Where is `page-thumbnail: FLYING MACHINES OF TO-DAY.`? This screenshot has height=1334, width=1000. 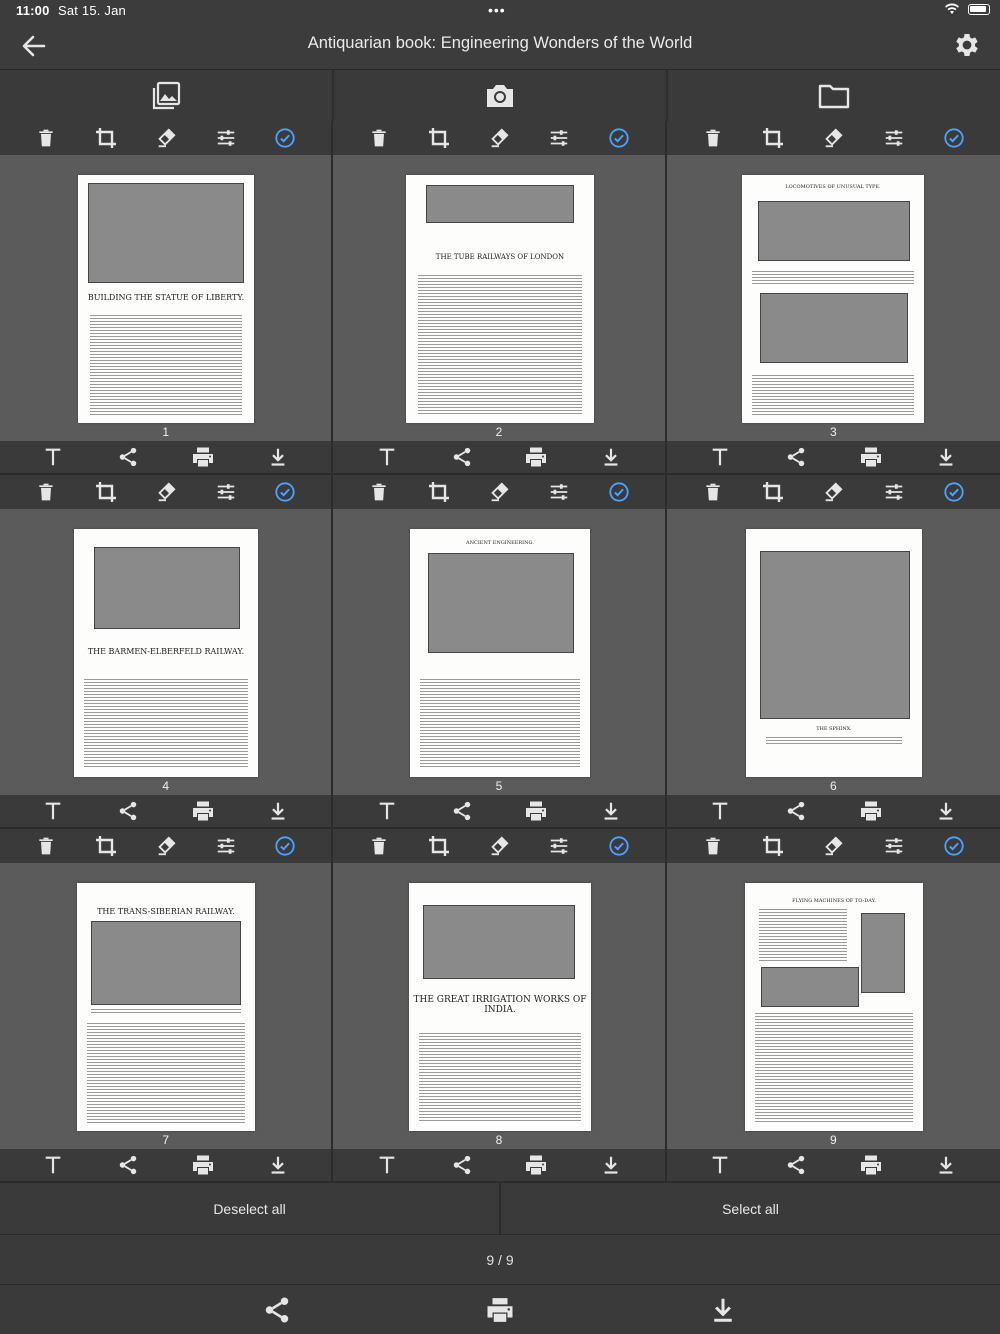 page-thumbnail: FLYING MACHINES OF TO-DAY. is located at coordinates (833, 1007).